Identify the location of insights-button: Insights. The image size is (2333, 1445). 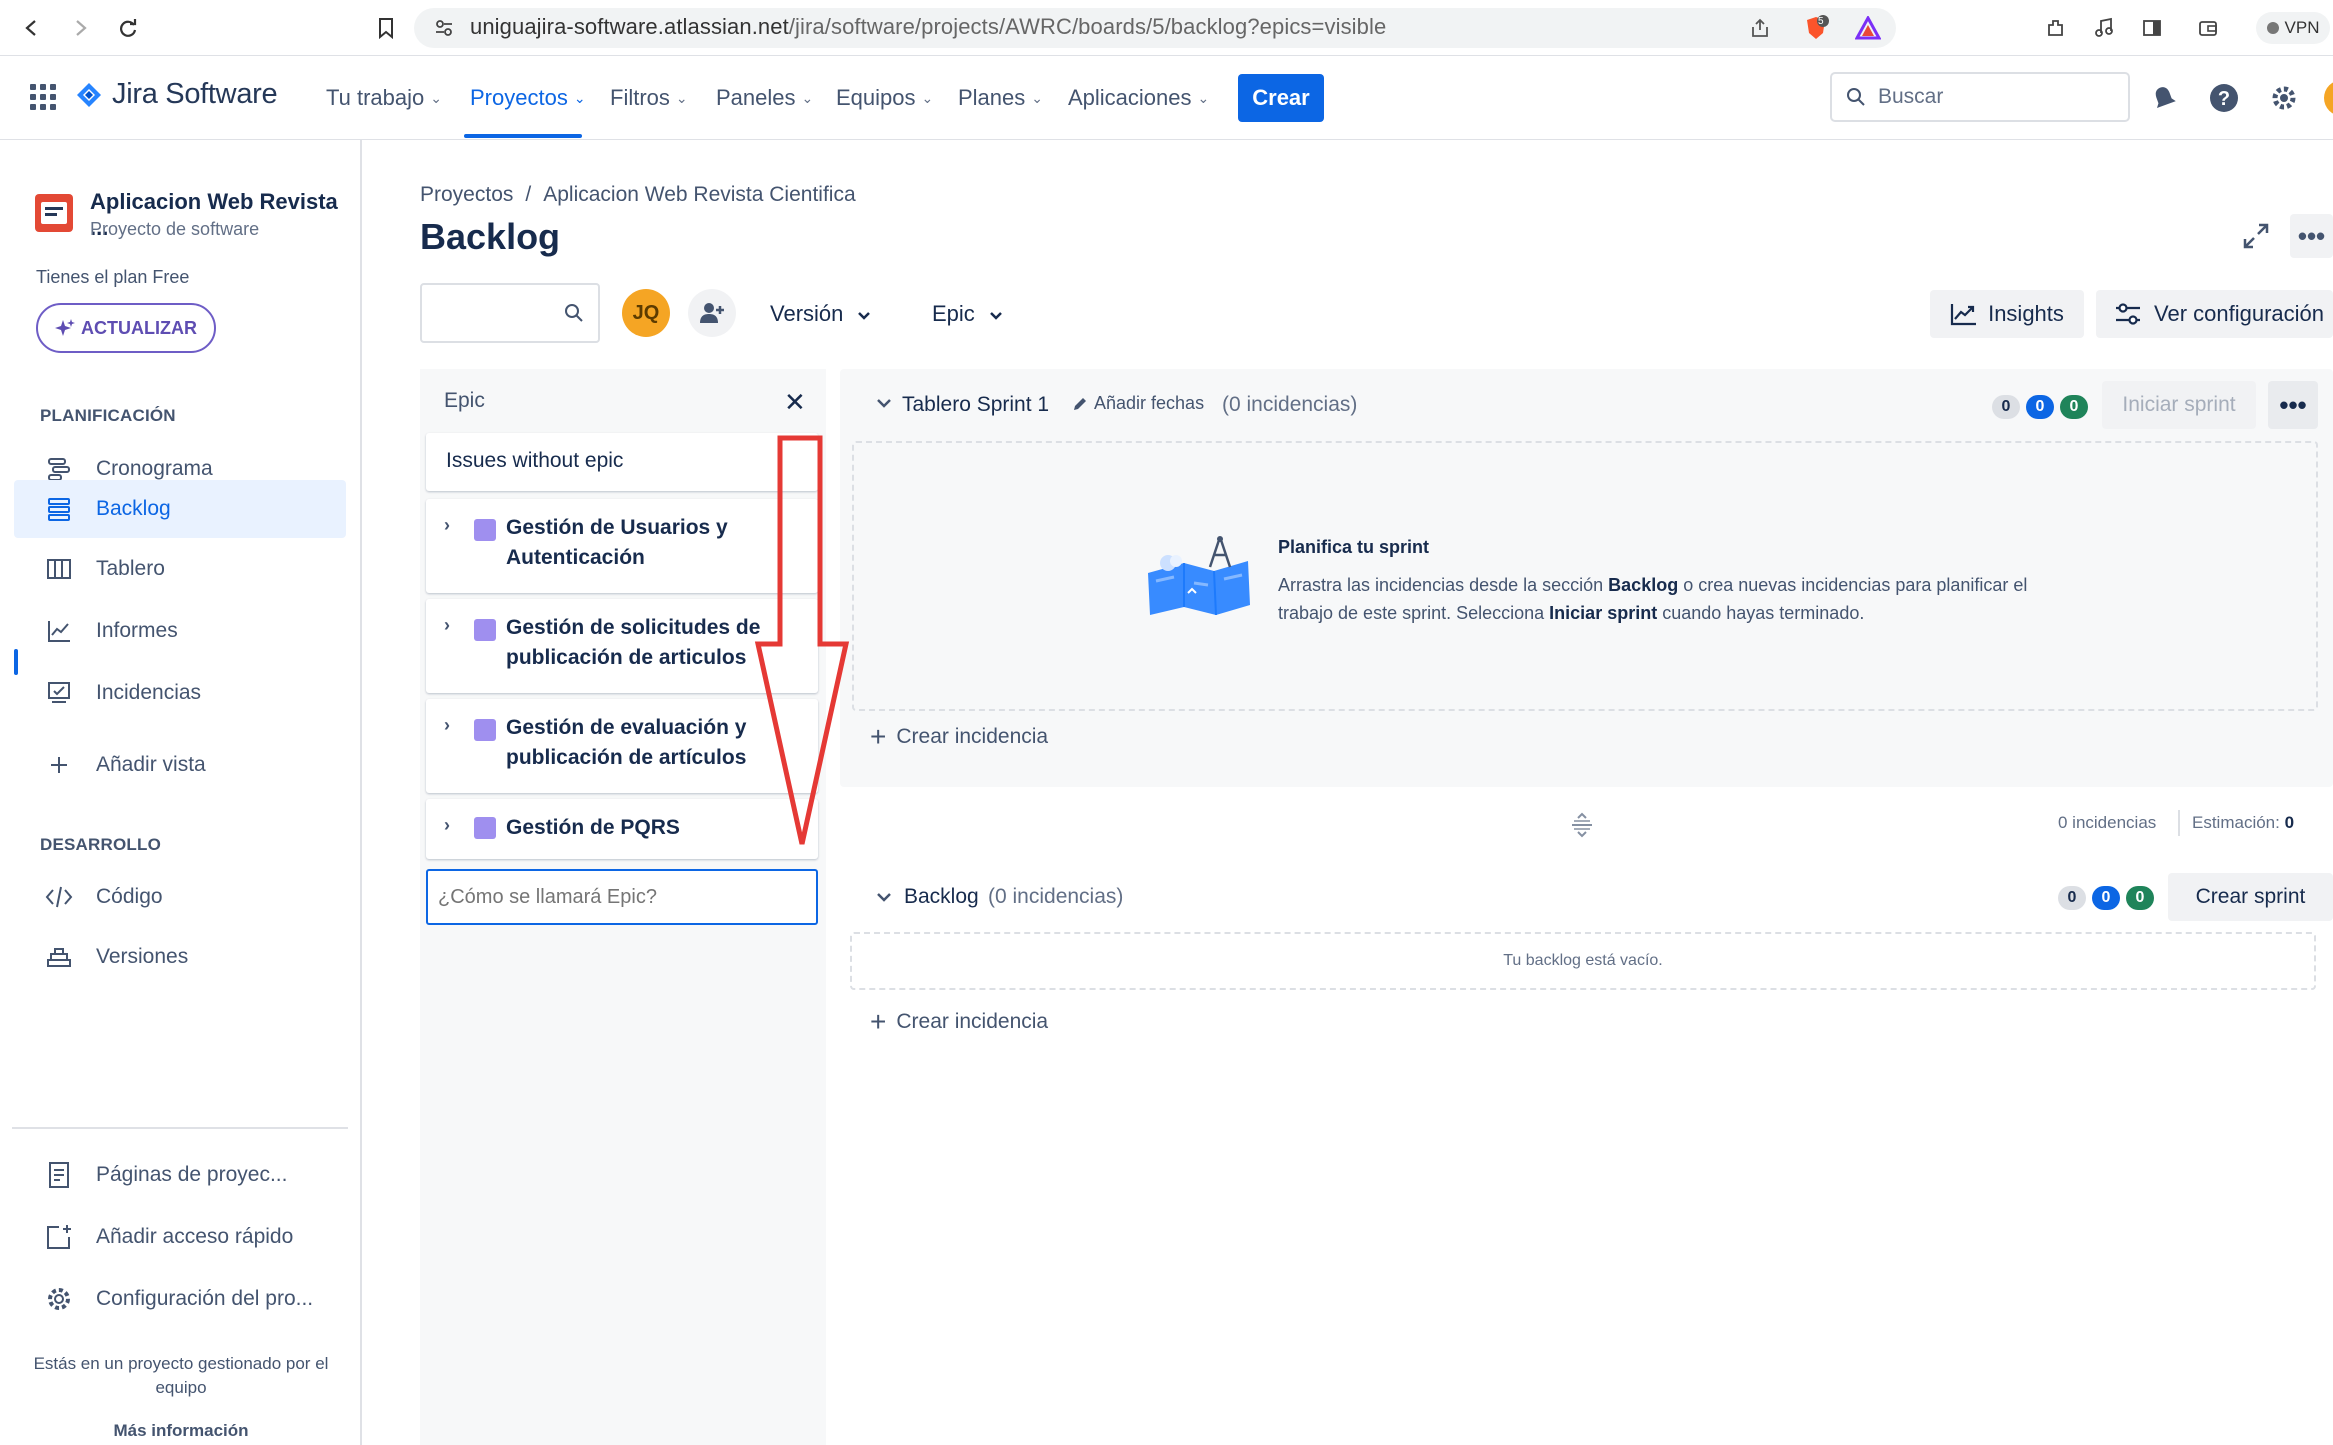
(2007, 314).